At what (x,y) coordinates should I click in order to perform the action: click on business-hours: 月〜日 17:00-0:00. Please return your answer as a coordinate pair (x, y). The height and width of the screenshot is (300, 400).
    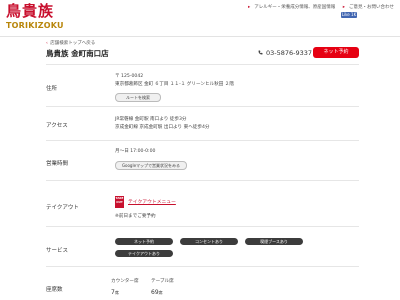
    Looking at the image, I should click on (135, 151).